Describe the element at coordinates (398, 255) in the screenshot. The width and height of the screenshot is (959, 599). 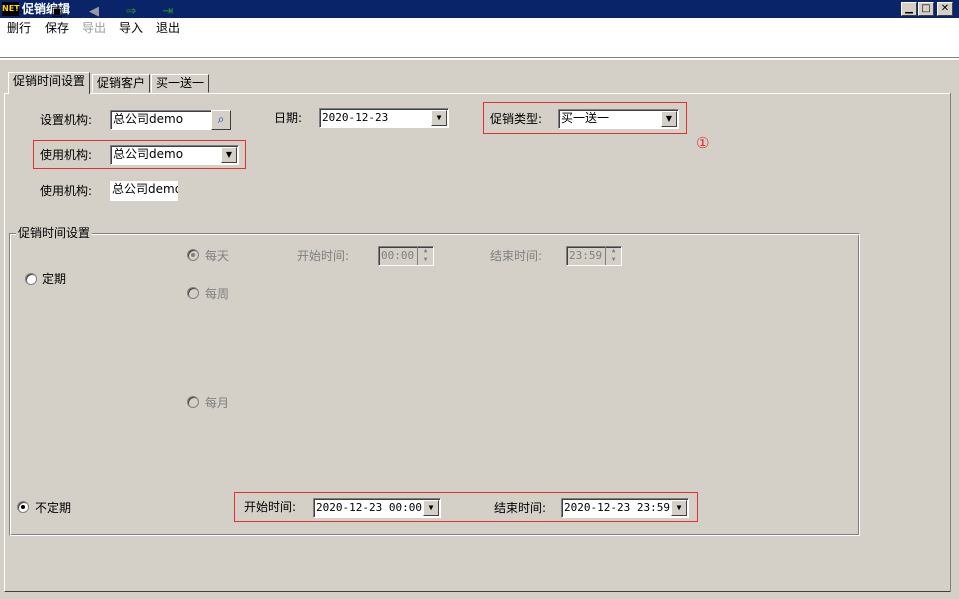
I see `daily-start-value: 00:00` at that location.